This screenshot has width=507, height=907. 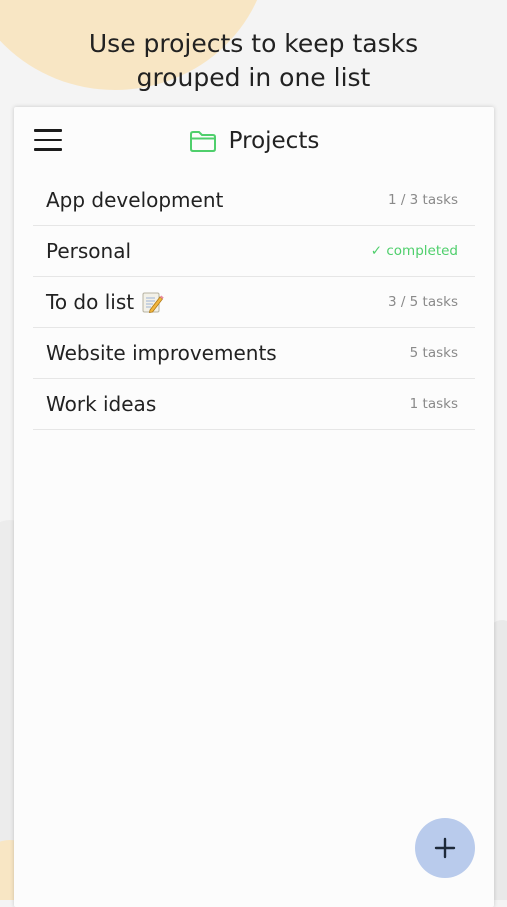 I want to click on project-row-to-do-list: To do list 3 / 5 tasks, so click(x=254, y=302).